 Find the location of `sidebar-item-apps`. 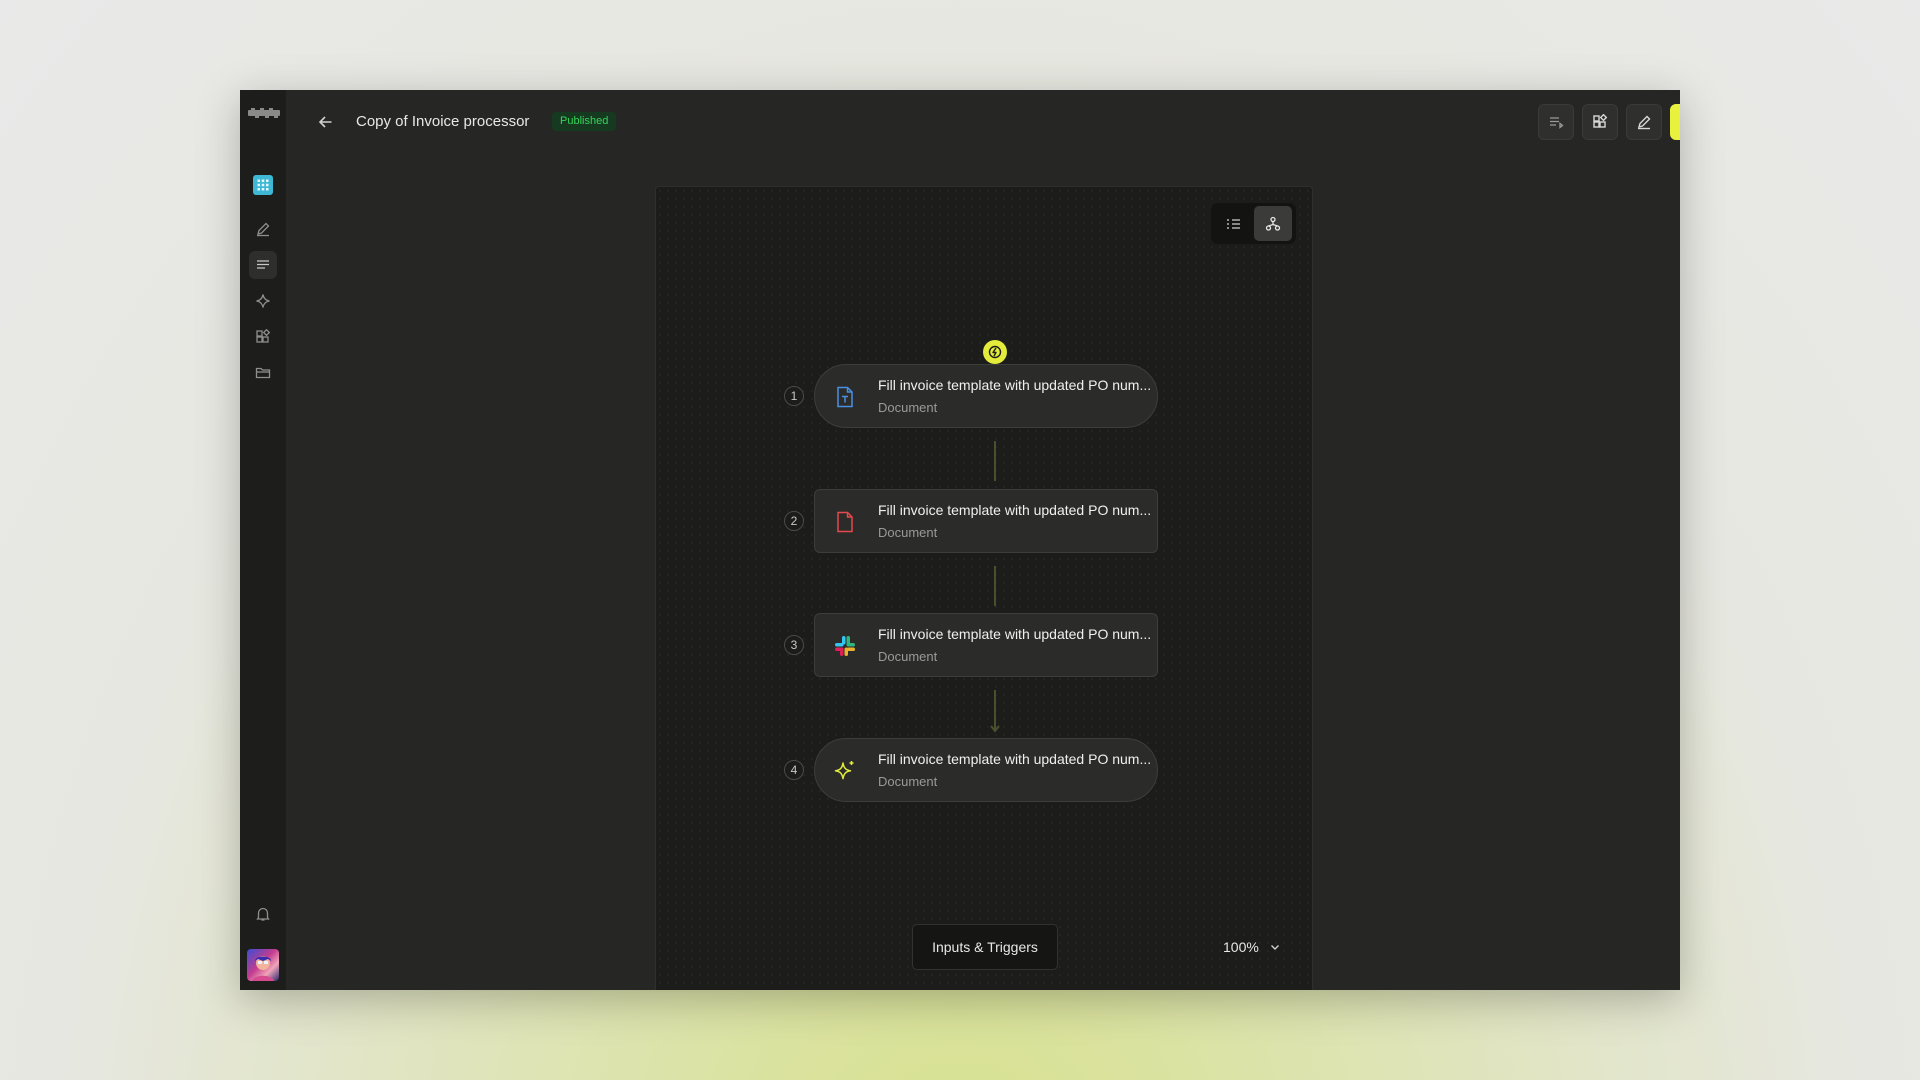

sidebar-item-apps is located at coordinates (263, 337).